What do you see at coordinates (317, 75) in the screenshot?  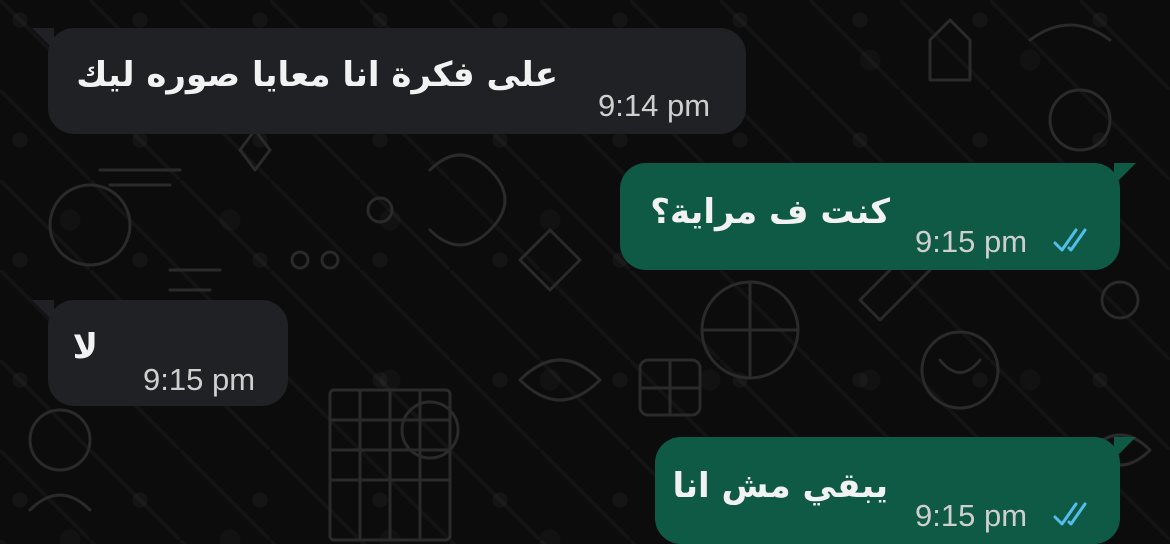 I see `message-text: على فكرة انا معايا صوره ليك` at bounding box center [317, 75].